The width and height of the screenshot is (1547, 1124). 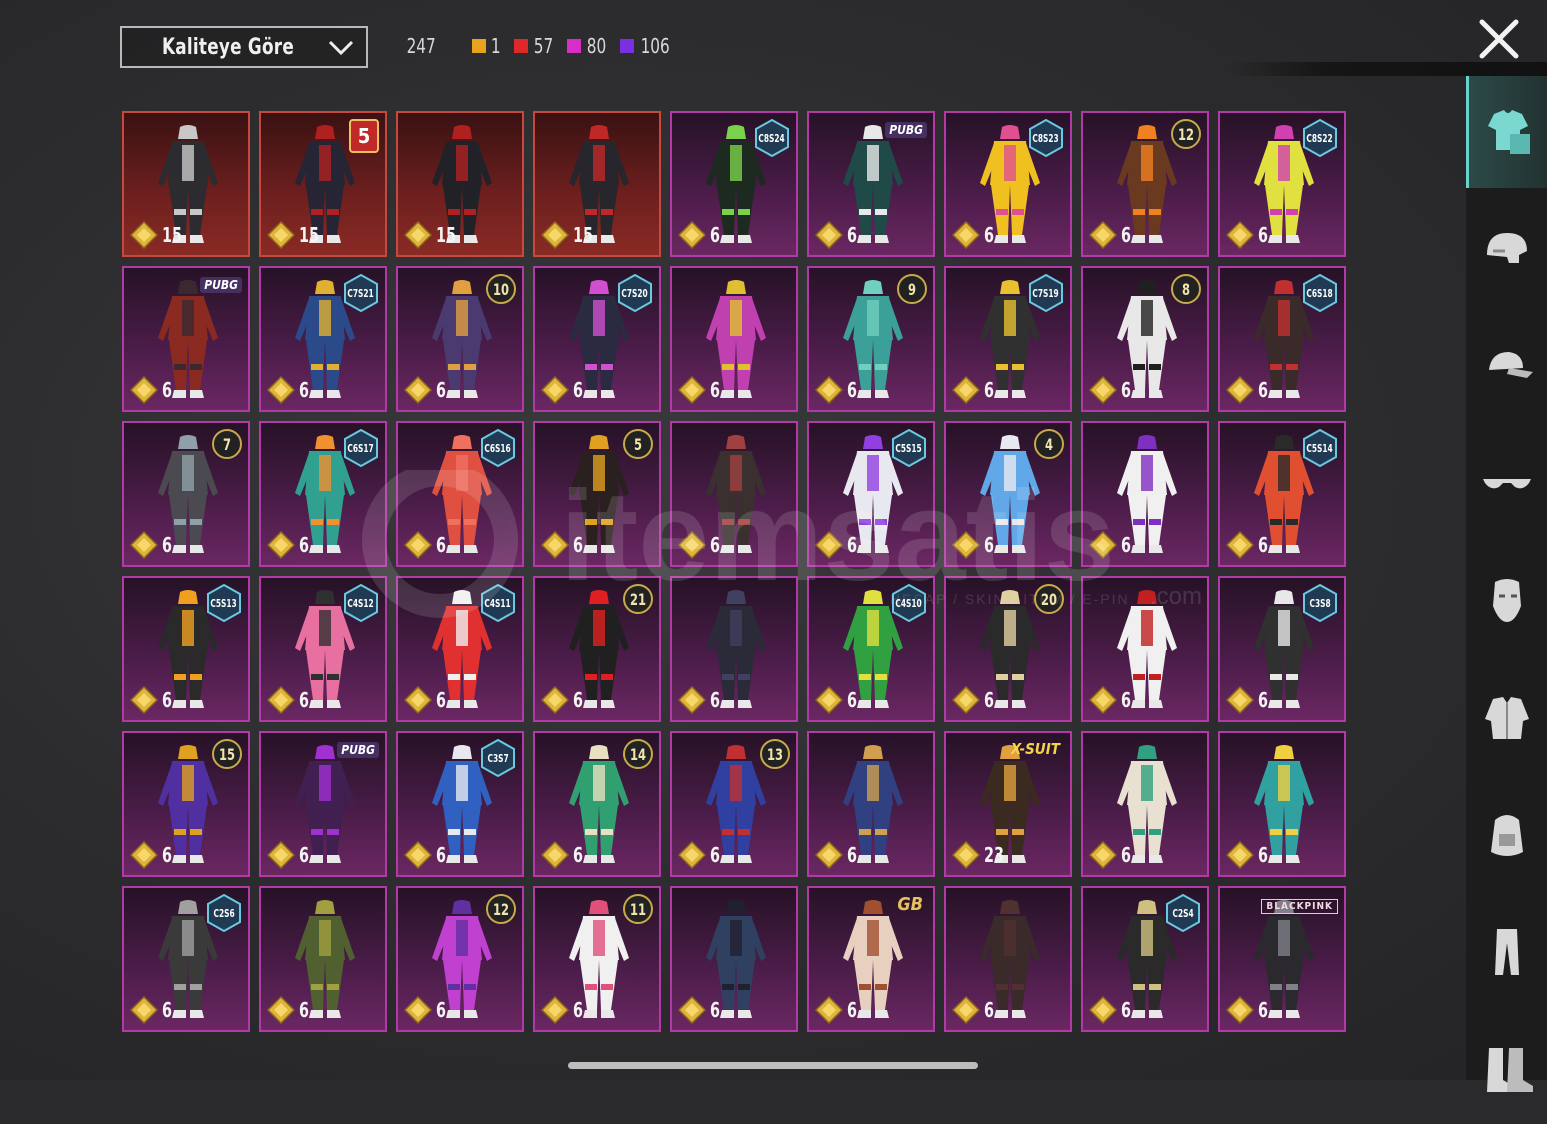 I want to click on outfit-card: 6 C8S23, so click(x=1008, y=184).